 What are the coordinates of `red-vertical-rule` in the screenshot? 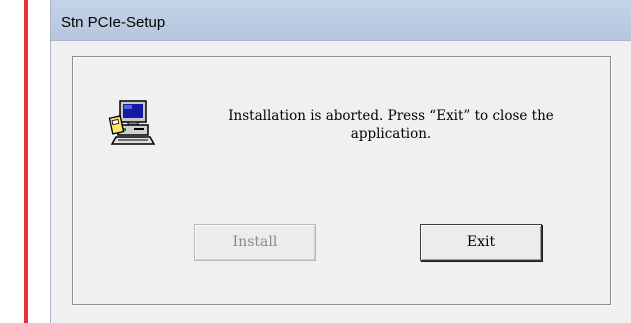 It's located at (26, 161).